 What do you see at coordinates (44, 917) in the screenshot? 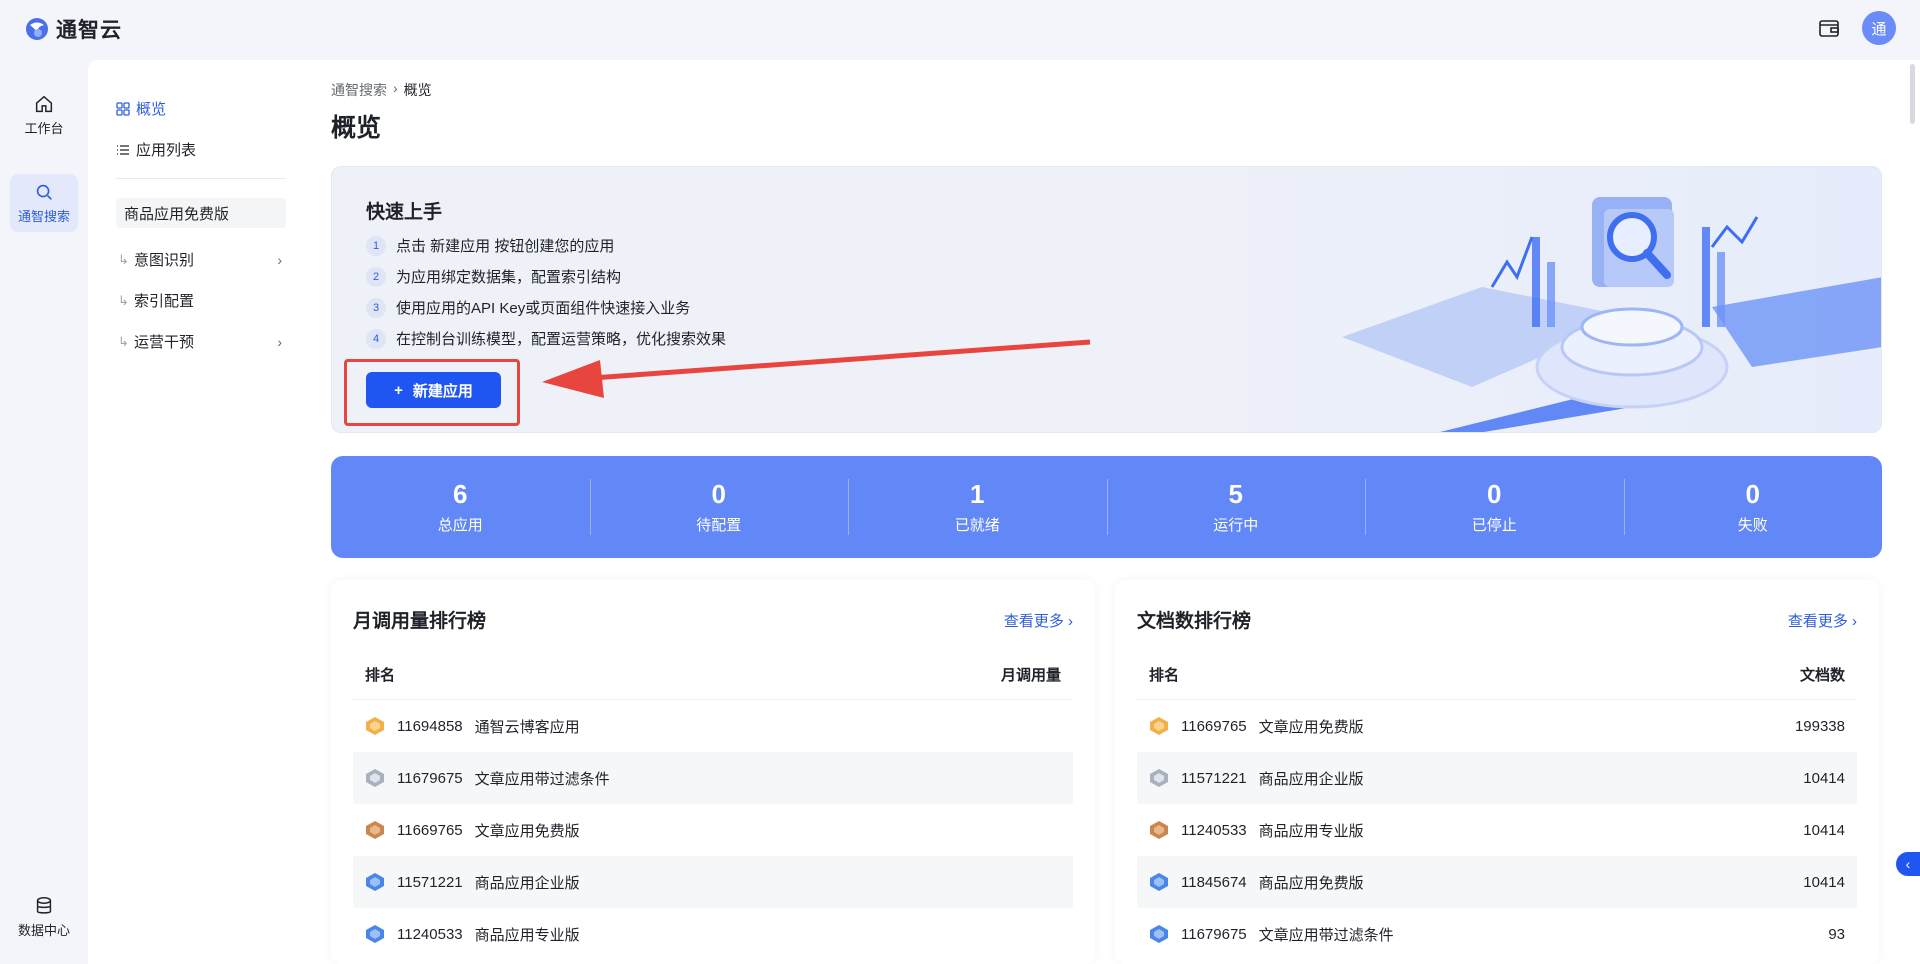
I see `rail-item-data-center: 数据中心` at bounding box center [44, 917].